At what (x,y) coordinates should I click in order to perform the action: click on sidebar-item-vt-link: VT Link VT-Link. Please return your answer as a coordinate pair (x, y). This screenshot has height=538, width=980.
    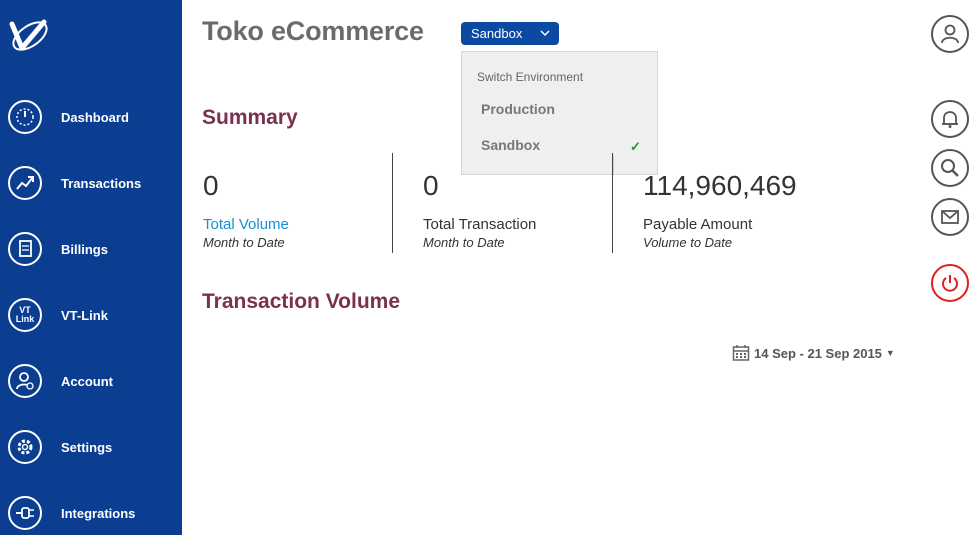
    Looking at the image, I should click on (91, 315).